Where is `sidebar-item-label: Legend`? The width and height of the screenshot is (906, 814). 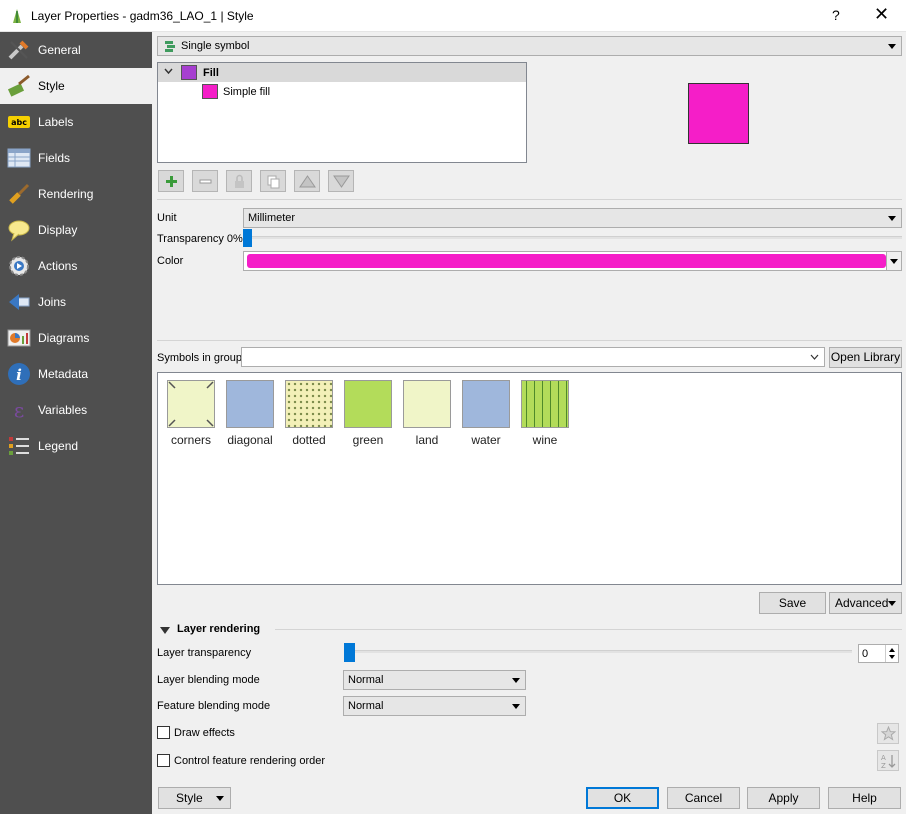
sidebar-item-label: Legend is located at coordinates (58, 446).